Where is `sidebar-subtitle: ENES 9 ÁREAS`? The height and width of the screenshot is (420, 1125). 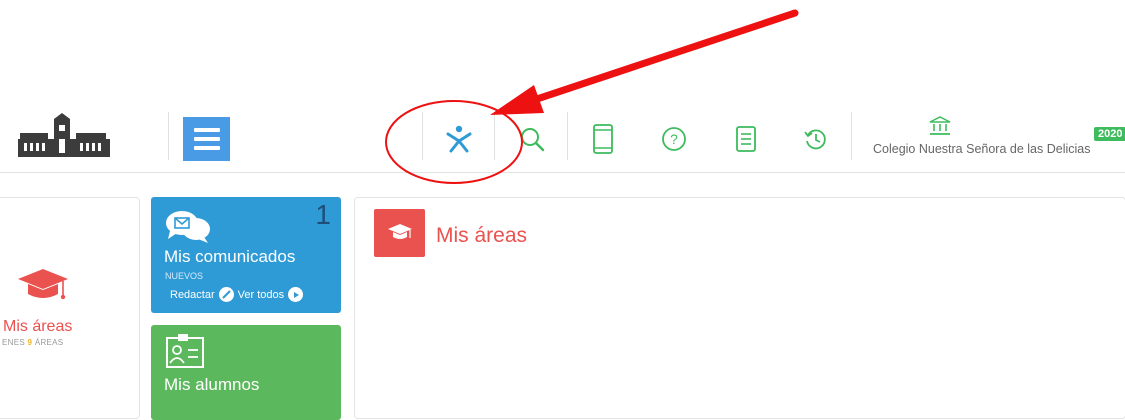 sidebar-subtitle: ENES 9 ÁREAS is located at coordinates (33, 342).